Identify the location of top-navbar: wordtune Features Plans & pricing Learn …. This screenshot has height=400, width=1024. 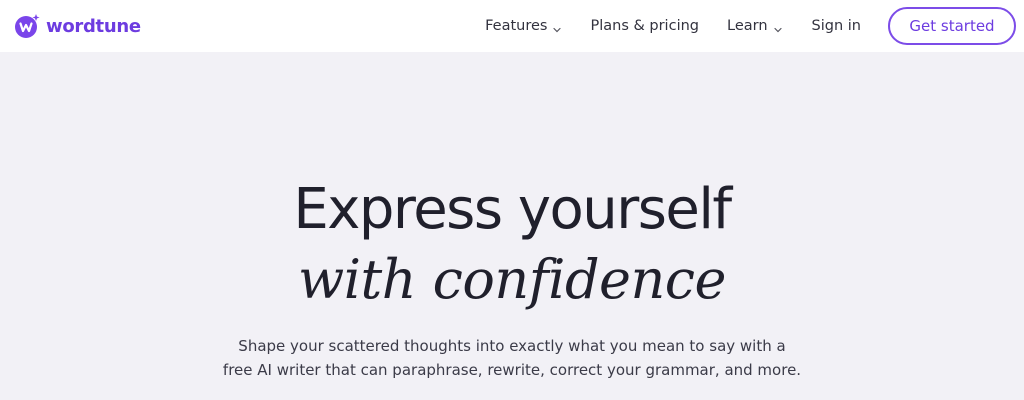
(512, 26).